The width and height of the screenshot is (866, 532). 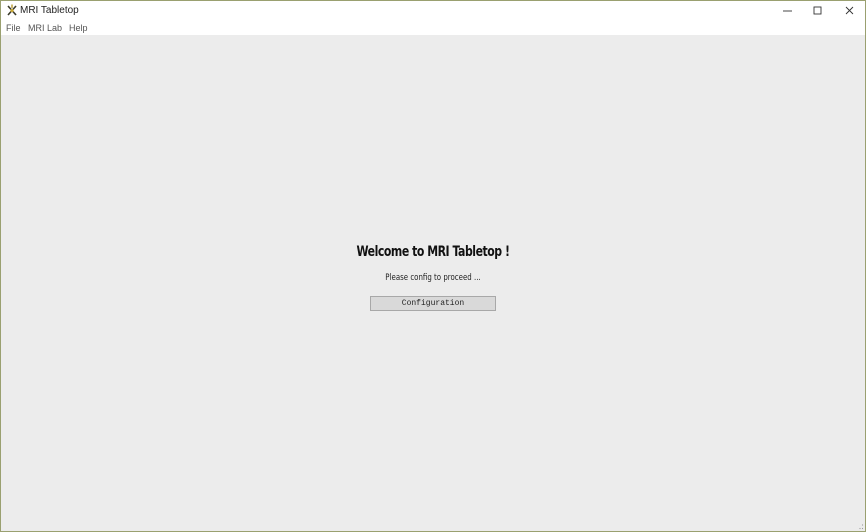 What do you see at coordinates (78, 28) in the screenshot?
I see `menu-help: Help` at bounding box center [78, 28].